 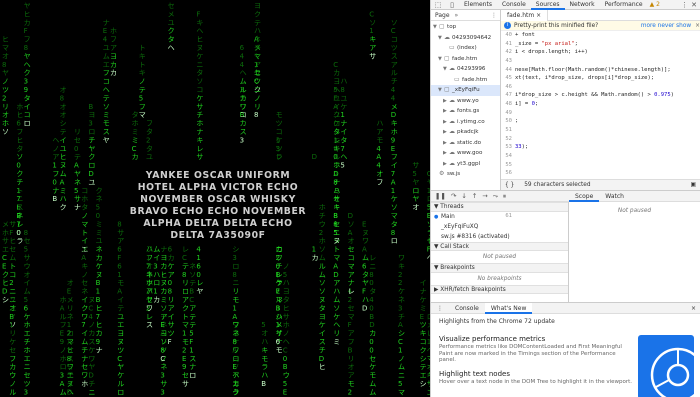 What do you see at coordinates (509, 185) in the screenshot?
I see `pretty-print-icon: { }` at bounding box center [509, 185].